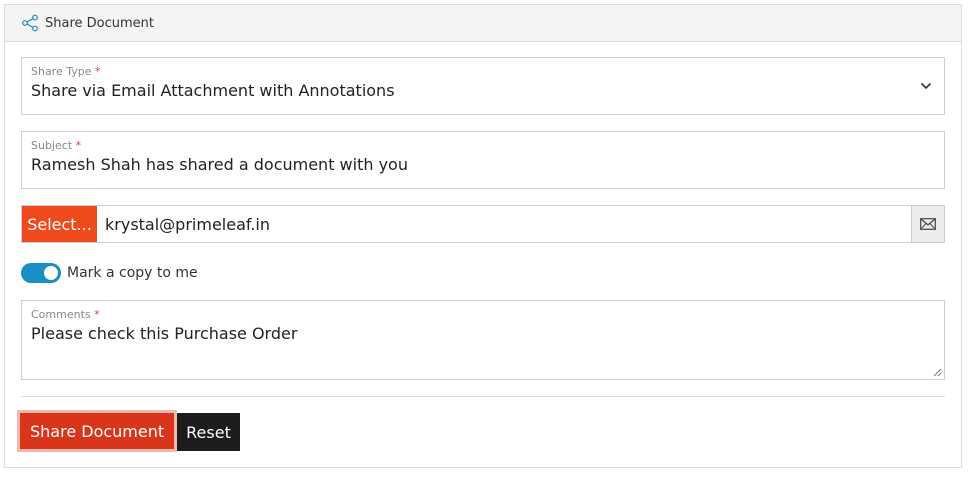  I want to click on envelope-icon, so click(928, 224).